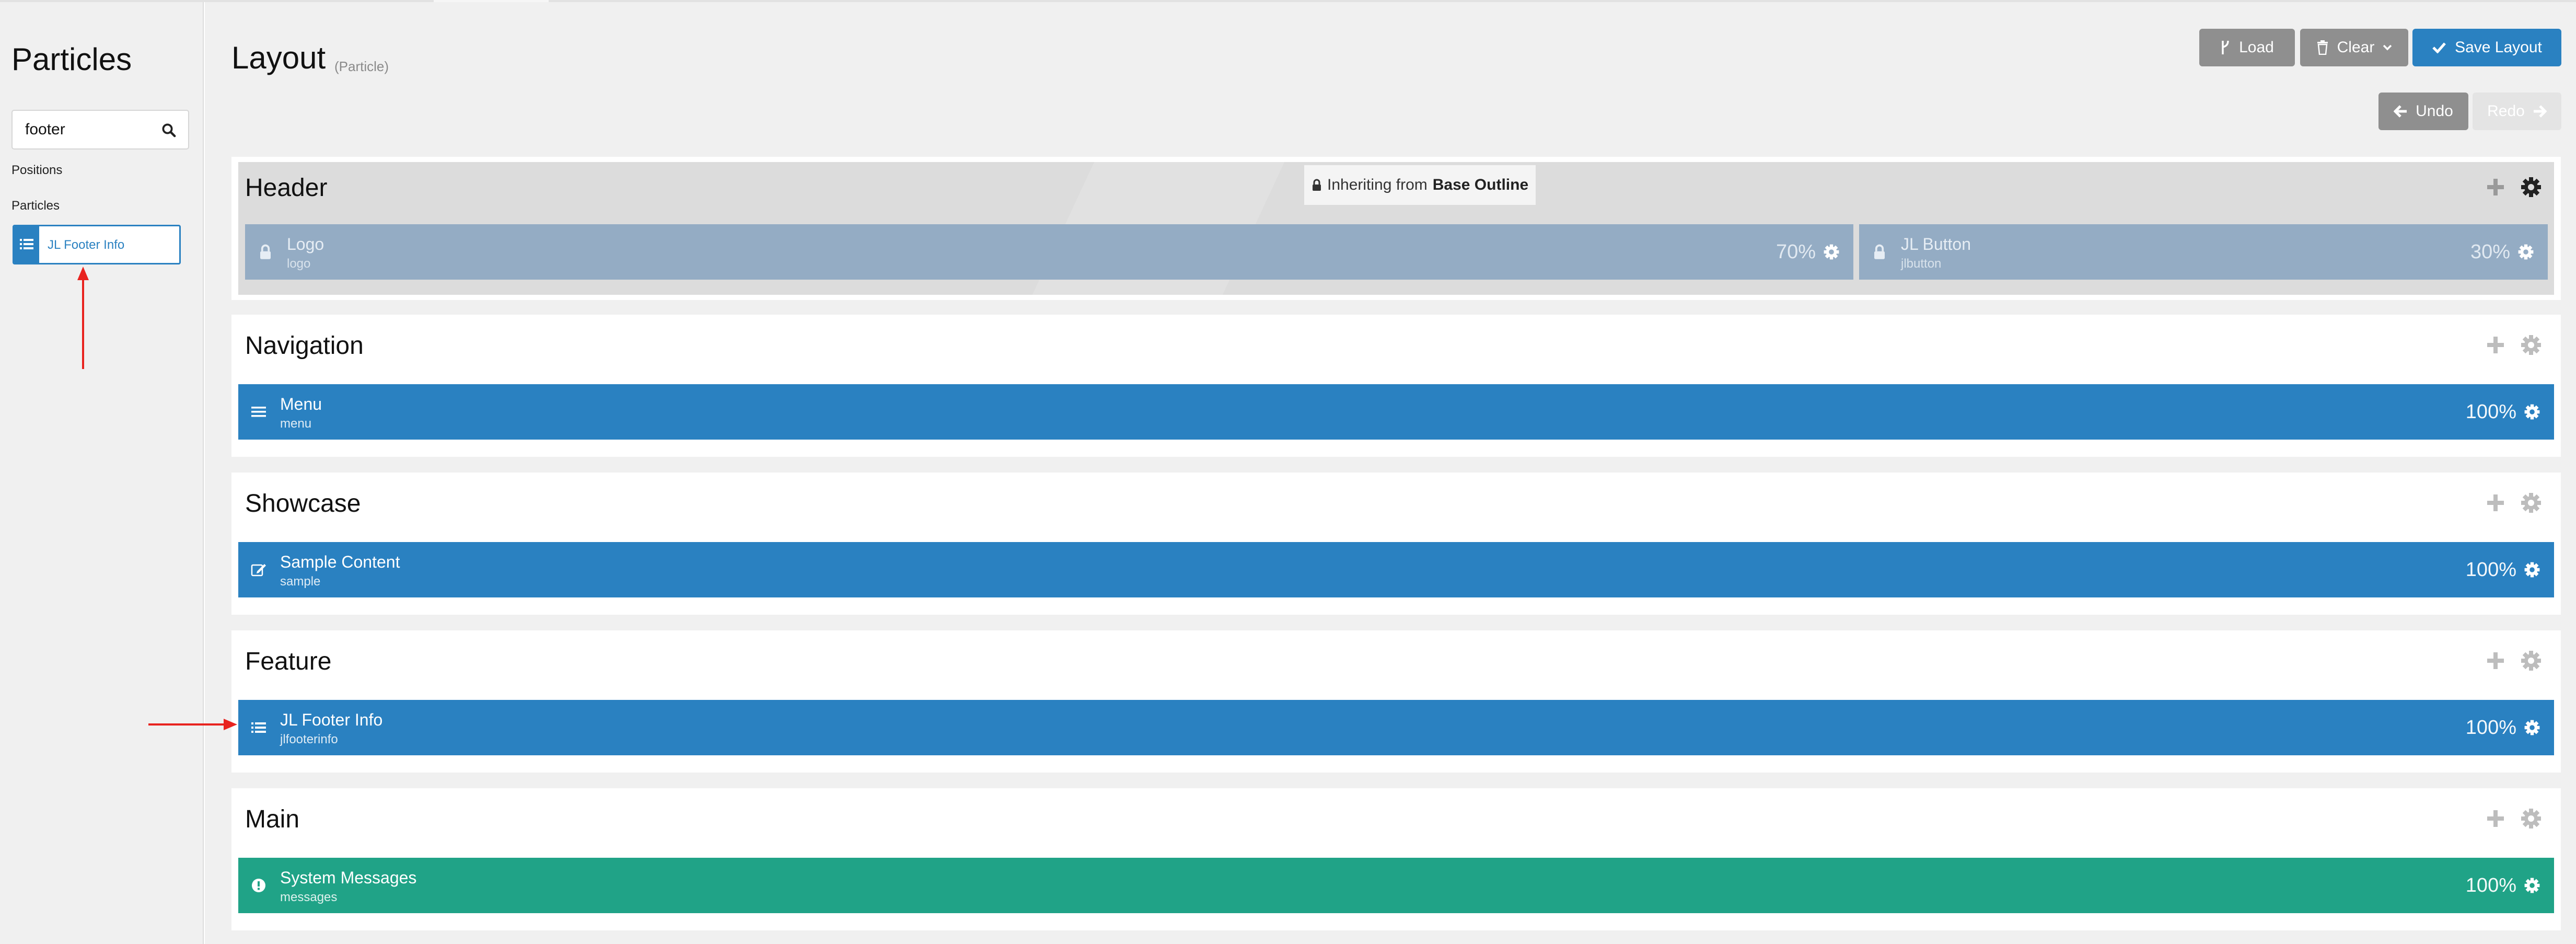 This screenshot has height=944, width=2576. I want to click on particle-subtitle: menu, so click(296, 424).